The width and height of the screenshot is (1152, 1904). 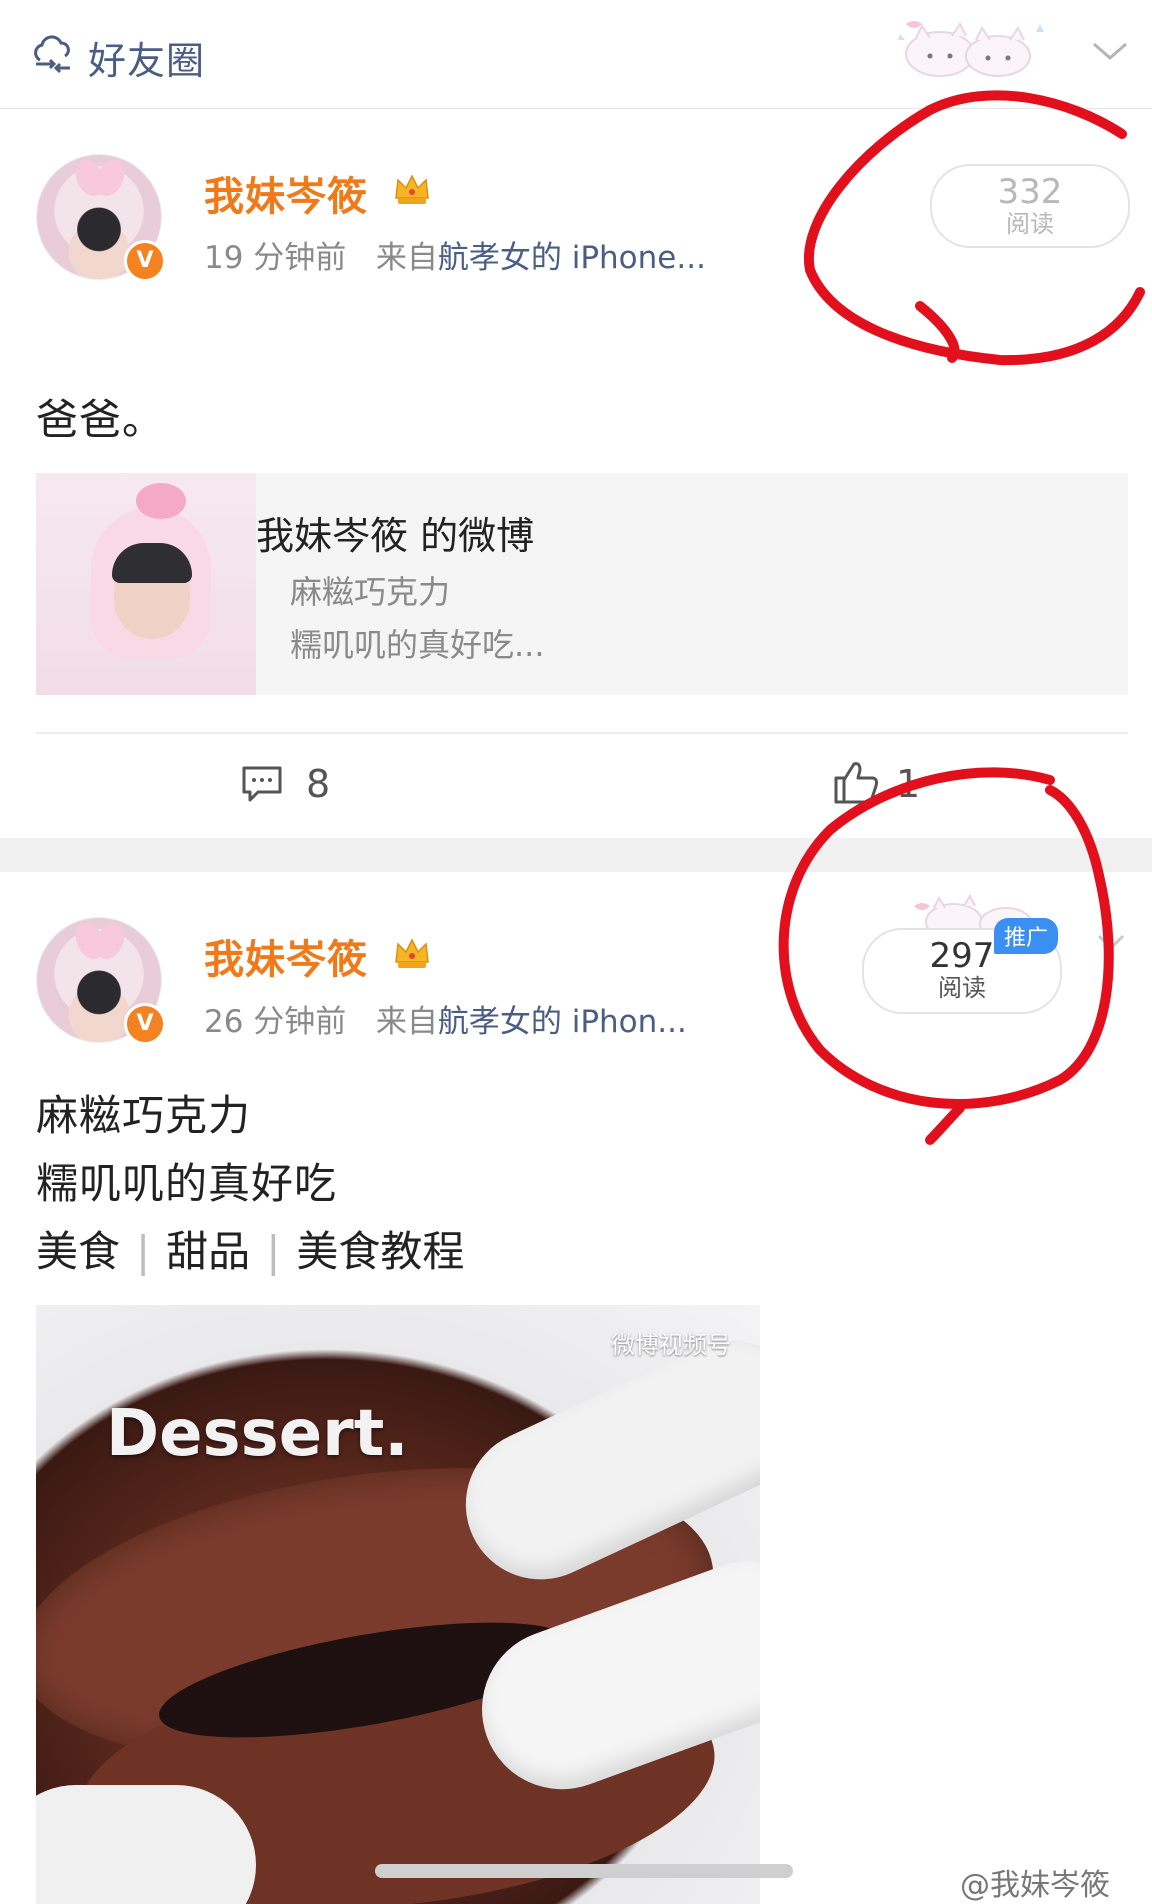 I want to click on read-count: 332, so click(x=1030, y=192).